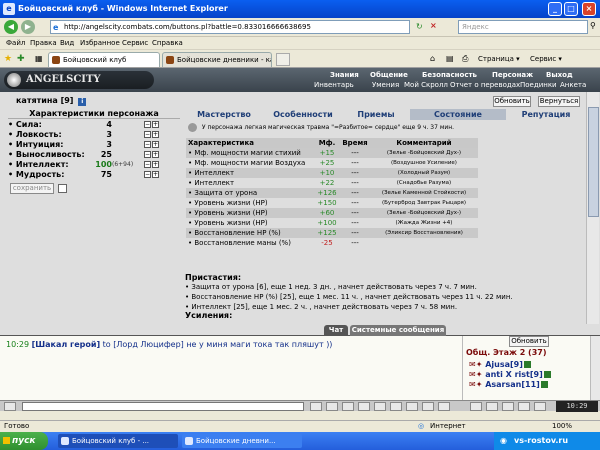 The width and height of the screenshot is (600, 450). I want to click on chat-mode-icon, so click(10, 406).